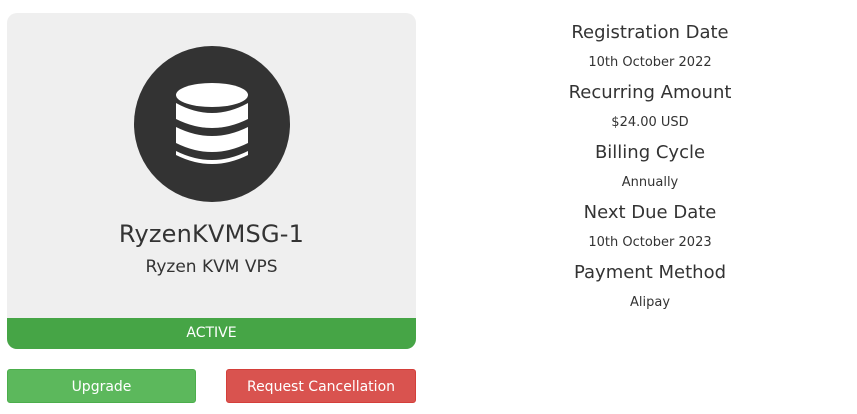  I want to click on detail-label: Registration Date, so click(650, 32).